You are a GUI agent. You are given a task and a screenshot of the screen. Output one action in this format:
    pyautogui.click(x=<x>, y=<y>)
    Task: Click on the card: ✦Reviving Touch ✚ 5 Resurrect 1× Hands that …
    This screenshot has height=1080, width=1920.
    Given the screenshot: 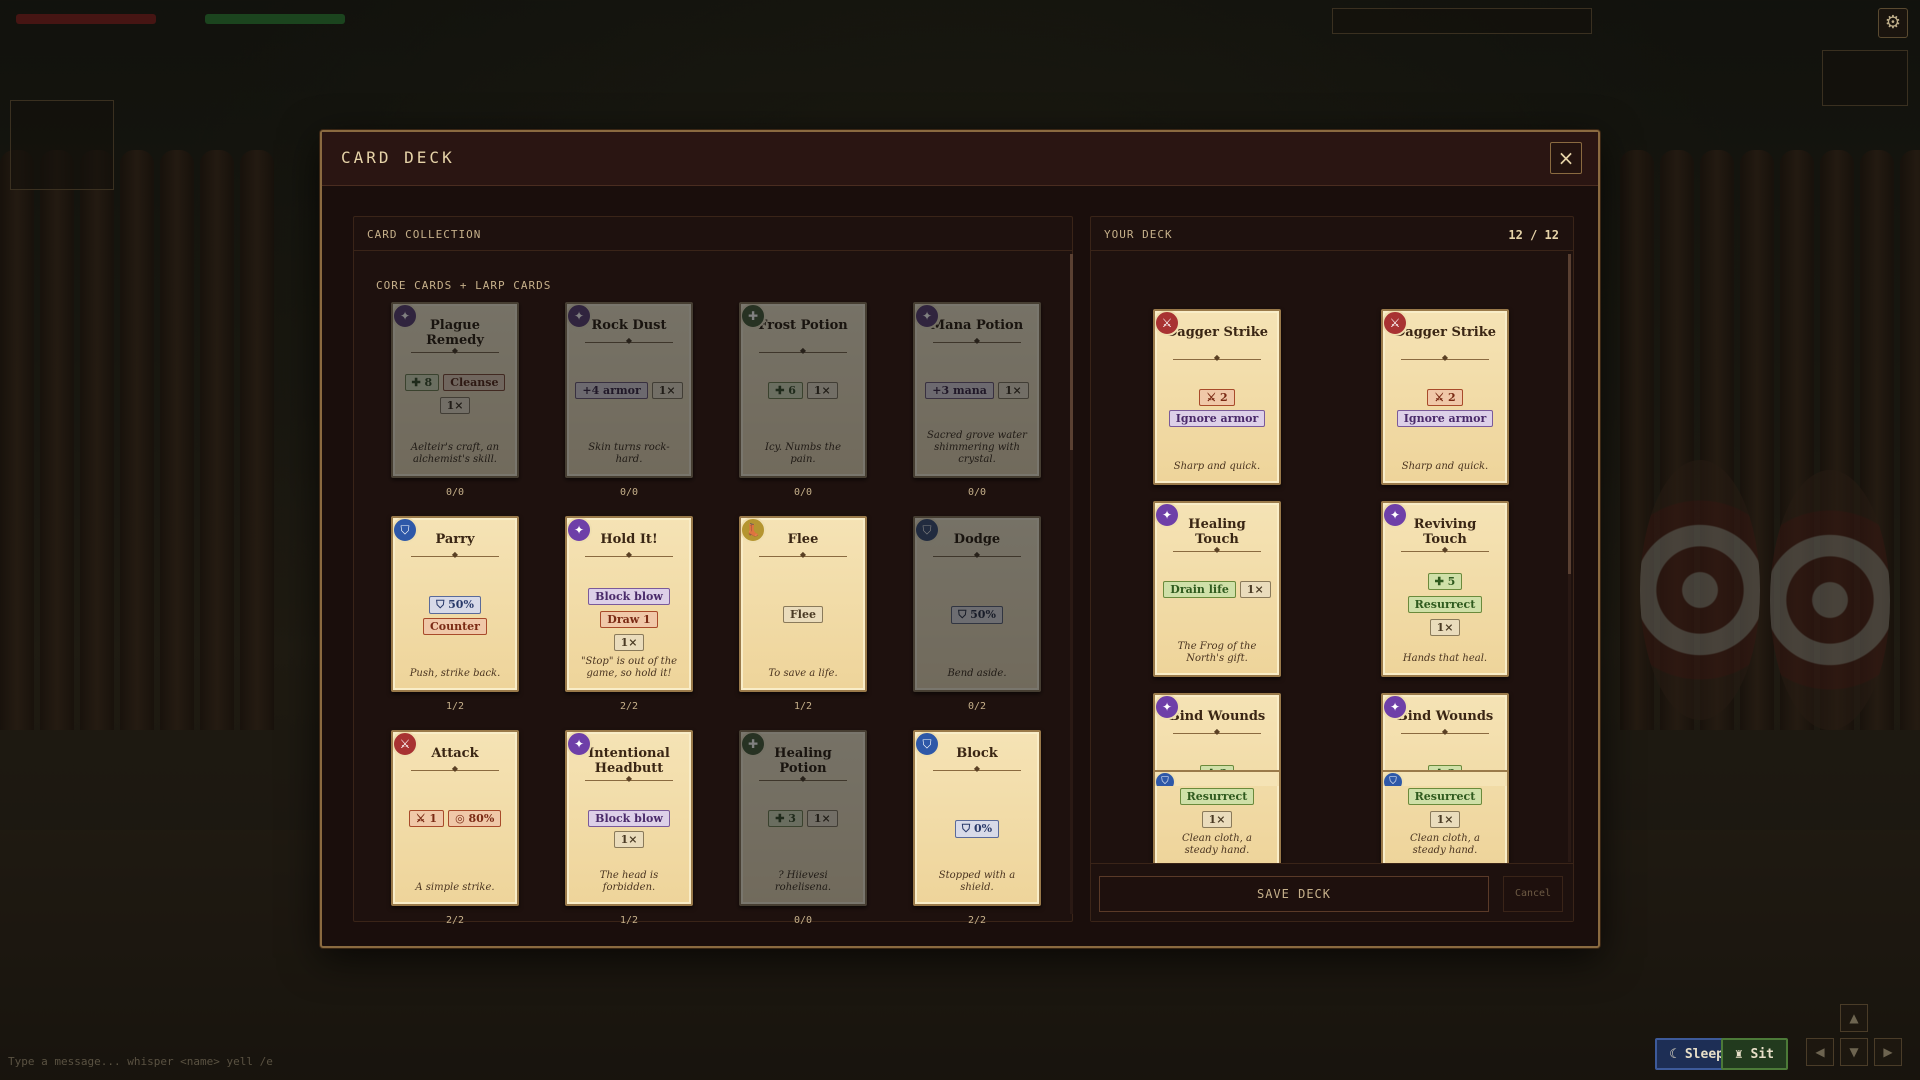 What is the action you would take?
    pyautogui.click(x=1445, y=589)
    